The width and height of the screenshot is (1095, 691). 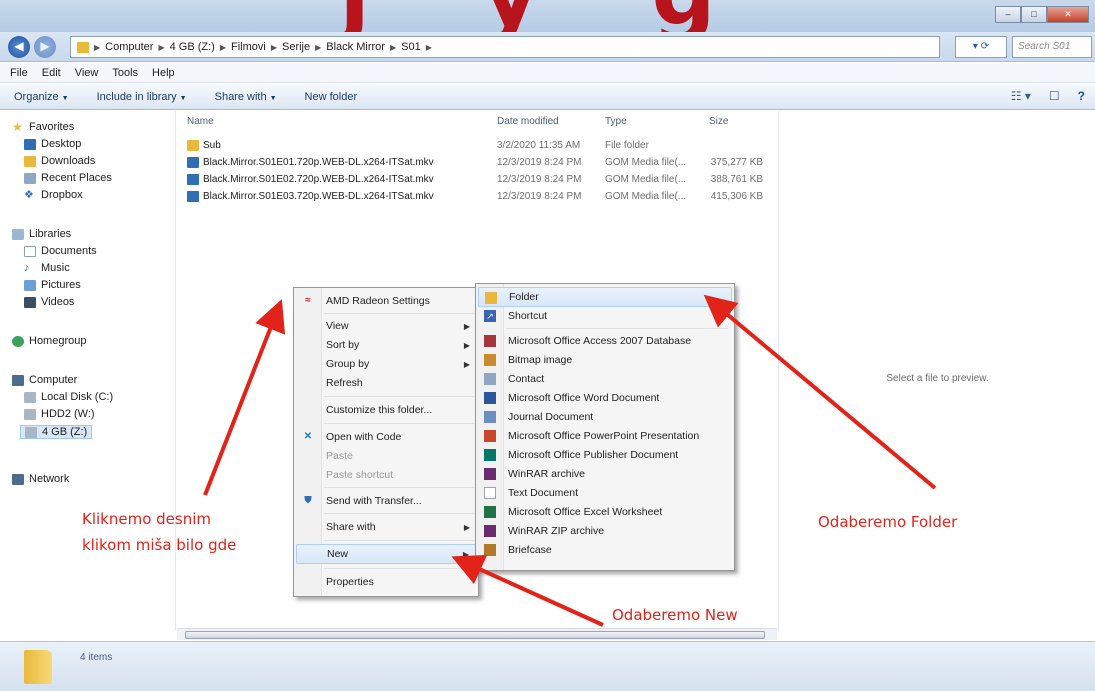 What do you see at coordinates (527, 591) in the screenshot?
I see `arrow-to-new` at bounding box center [527, 591].